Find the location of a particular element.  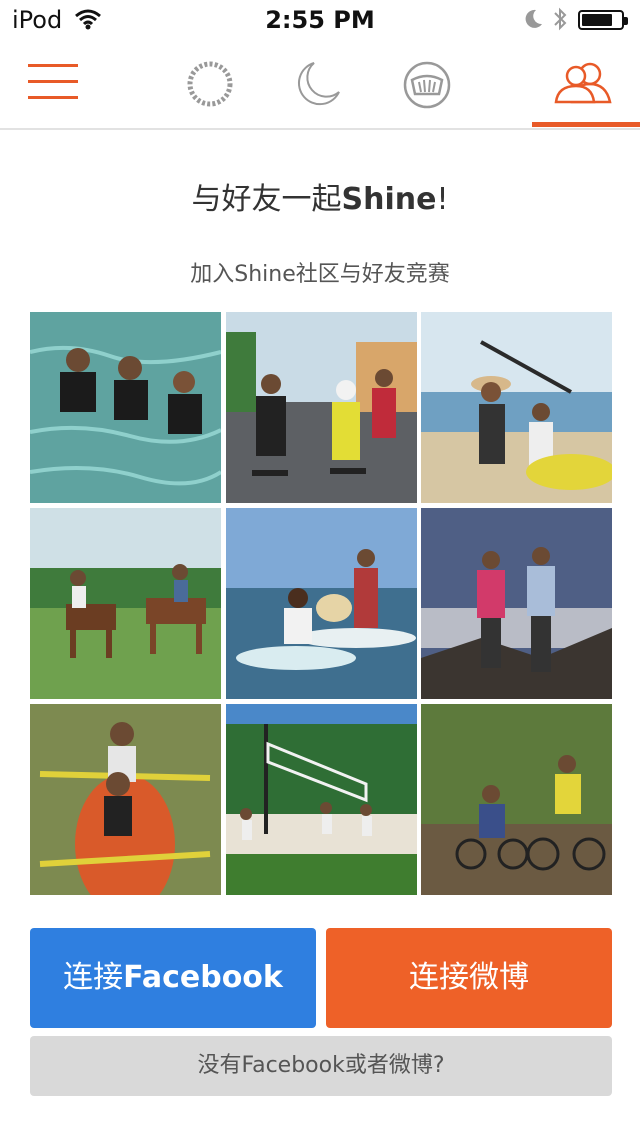

bluetooth-icon is located at coordinates (560, 21).